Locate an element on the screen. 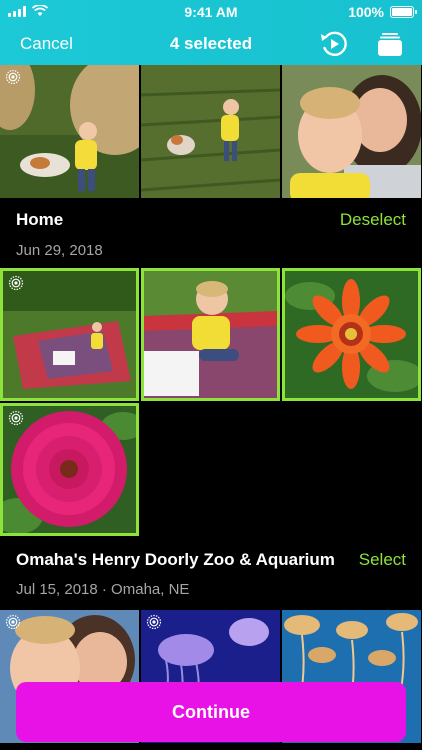 Image resolution: width=422 pixels, height=750 pixels. section-header-home: Home Jun 29, 2018 Deselect is located at coordinates (211, 233).